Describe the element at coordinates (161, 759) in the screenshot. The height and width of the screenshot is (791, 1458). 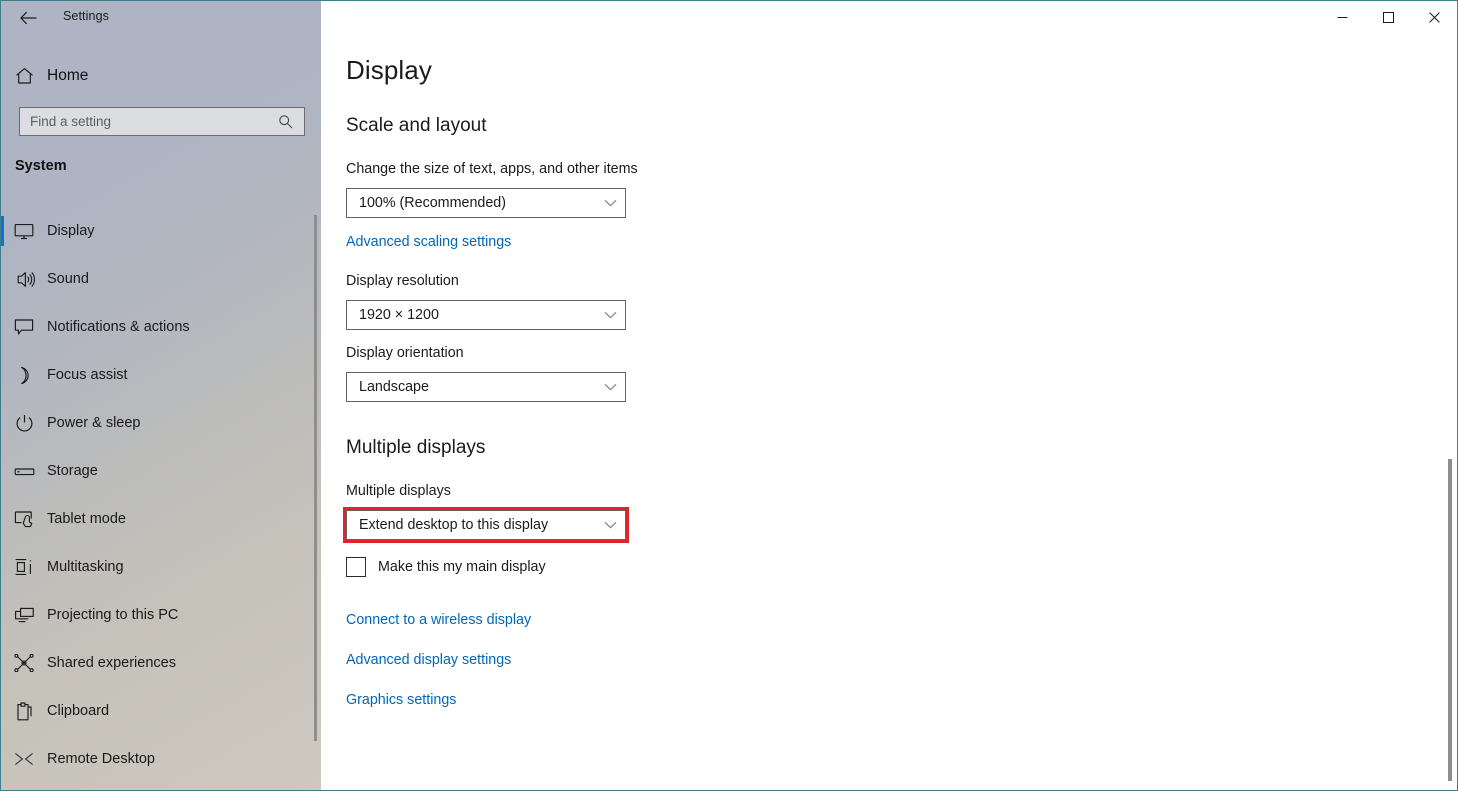
I see `sidebar-item-remote-desktop: Remote Desktop` at that location.